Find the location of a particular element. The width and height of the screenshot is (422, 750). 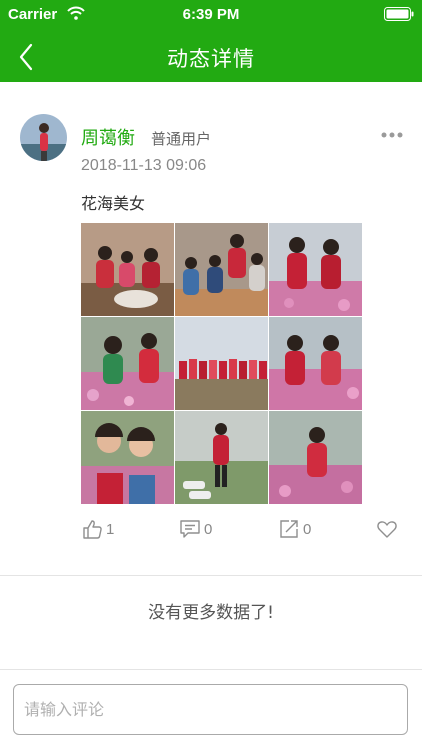

share-button: 0 is located at coordinates (294, 529).